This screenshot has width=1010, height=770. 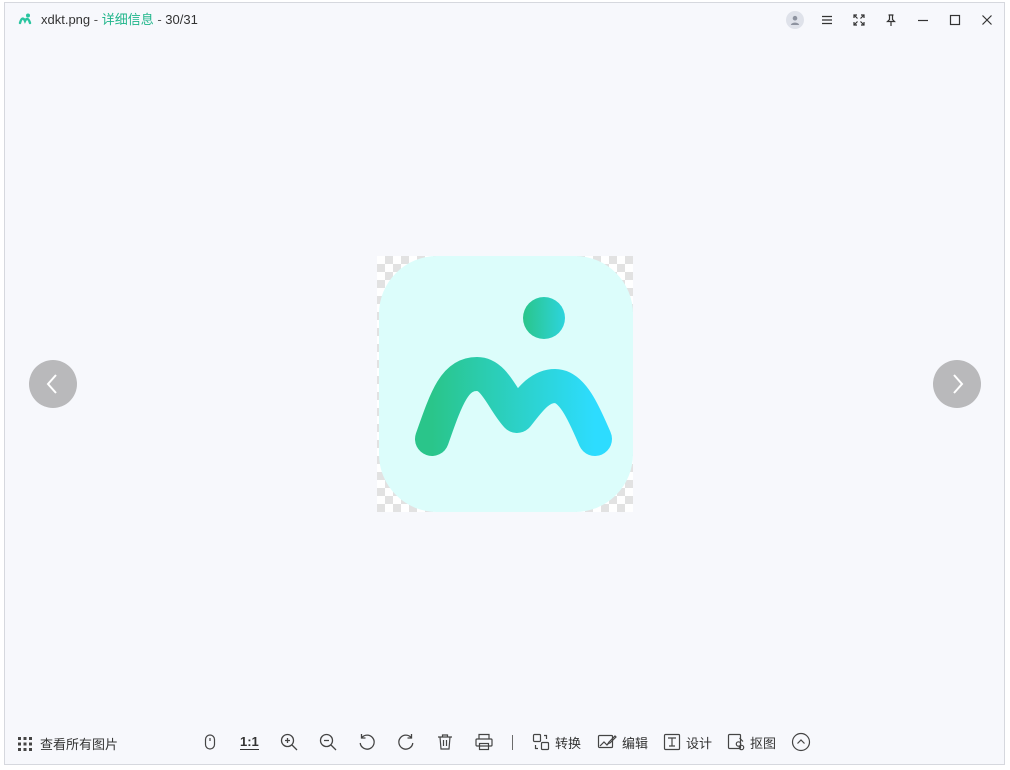 I want to click on view-all-pictures-button: 查看所有图片, so click(x=67, y=743).